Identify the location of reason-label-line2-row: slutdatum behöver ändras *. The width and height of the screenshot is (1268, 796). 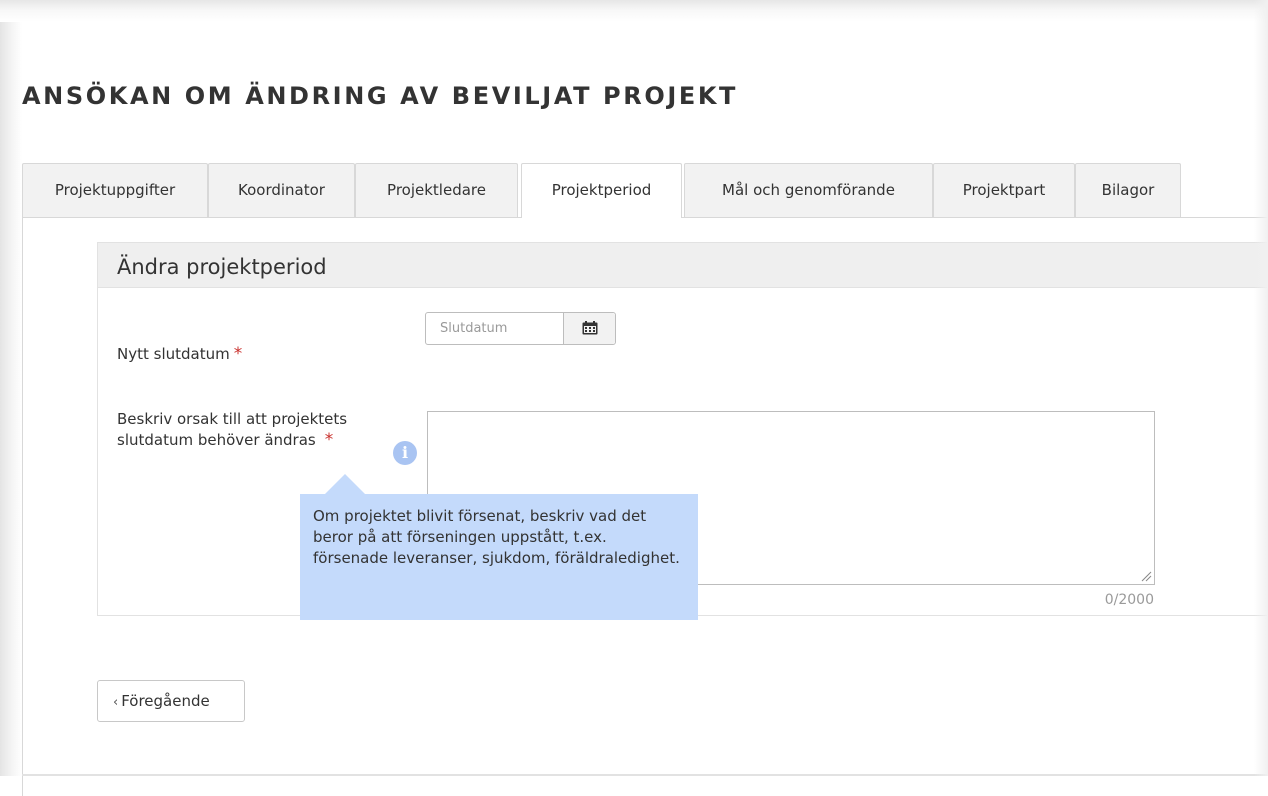
(232, 440).